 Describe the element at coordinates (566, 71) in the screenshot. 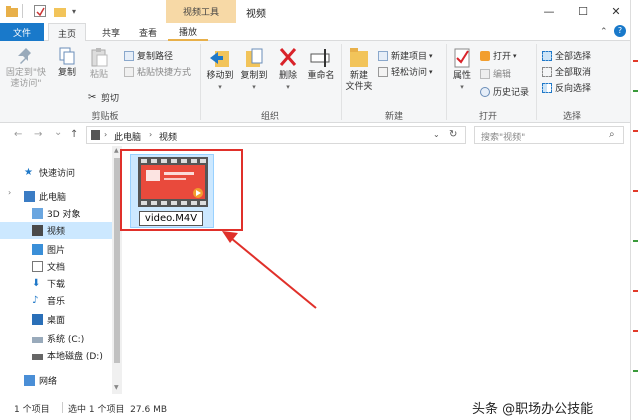

I see `select-none-button: 全部取消` at that location.